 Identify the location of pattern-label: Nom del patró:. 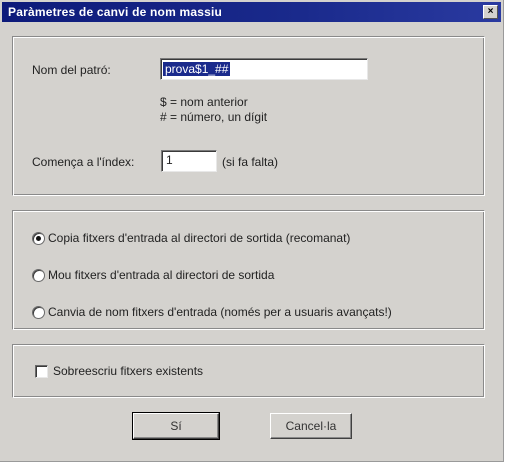
(71, 70).